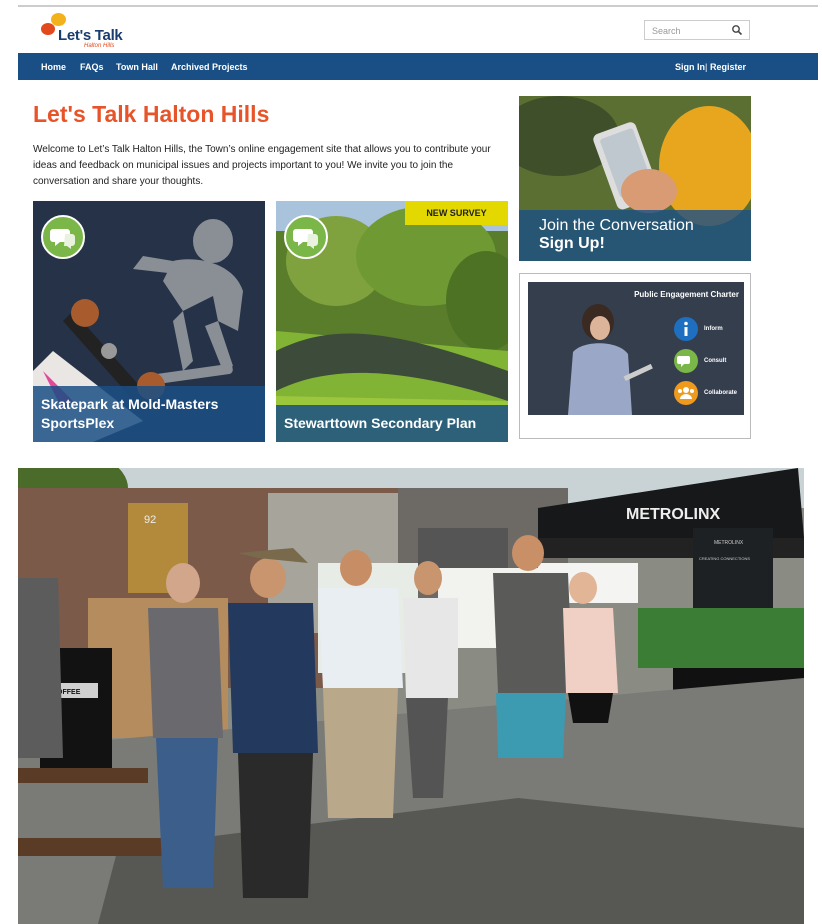  What do you see at coordinates (686, 294) in the screenshot?
I see `charter-title: Public Engagement Charter` at bounding box center [686, 294].